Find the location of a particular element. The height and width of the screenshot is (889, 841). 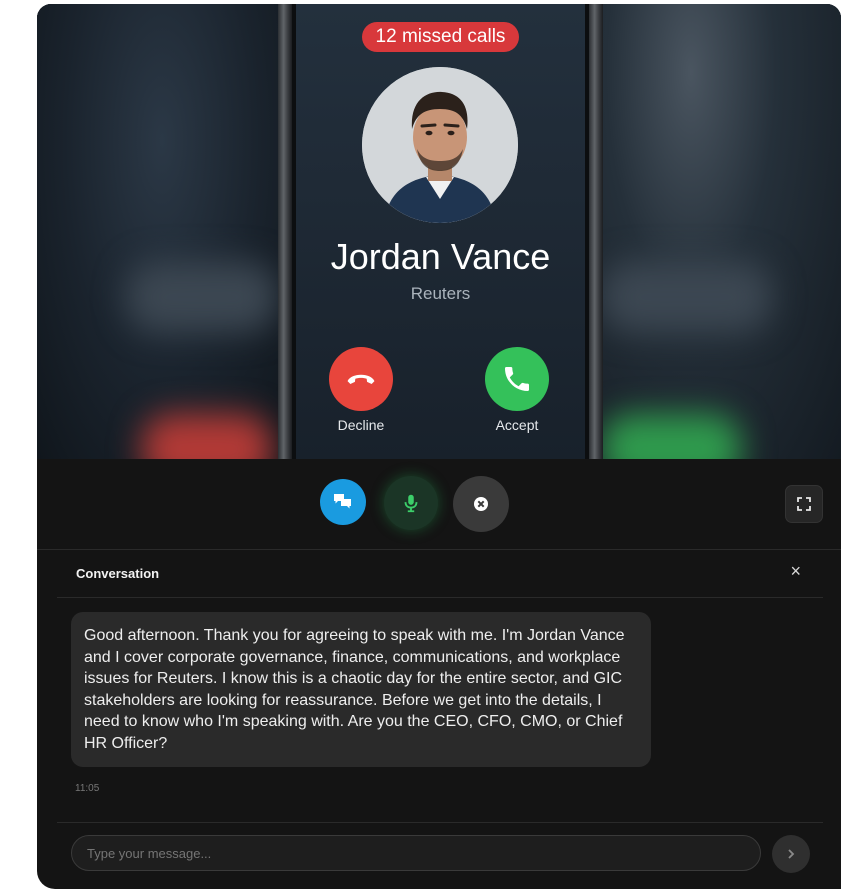

conversation-title: Conversation is located at coordinates (118, 573).